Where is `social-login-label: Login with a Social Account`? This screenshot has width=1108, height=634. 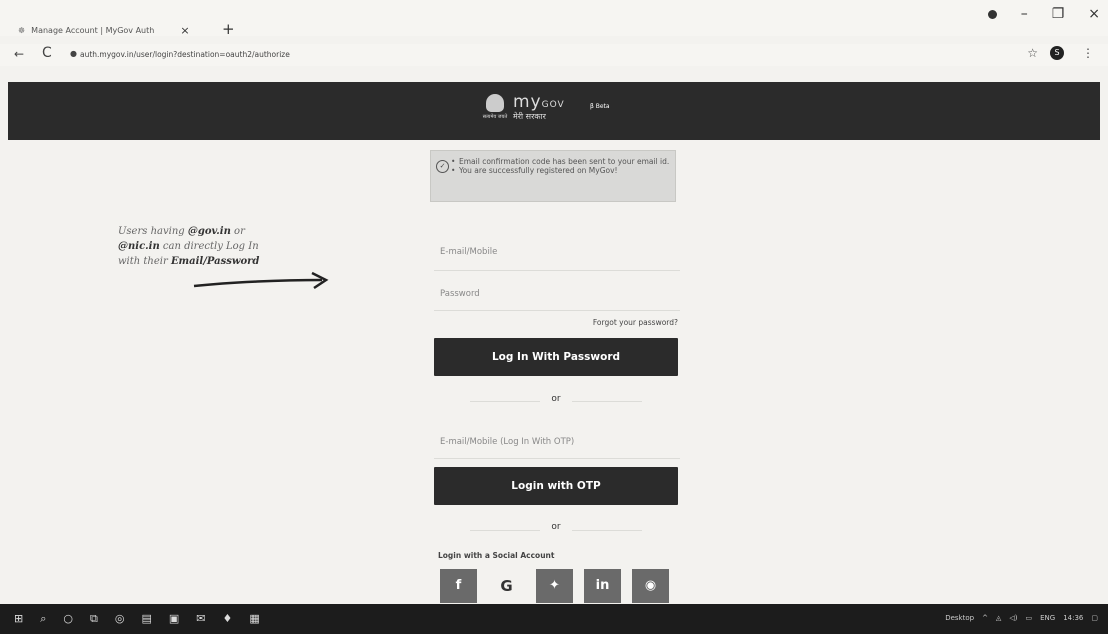
social-login-label: Login with a Social Account is located at coordinates (496, 555).